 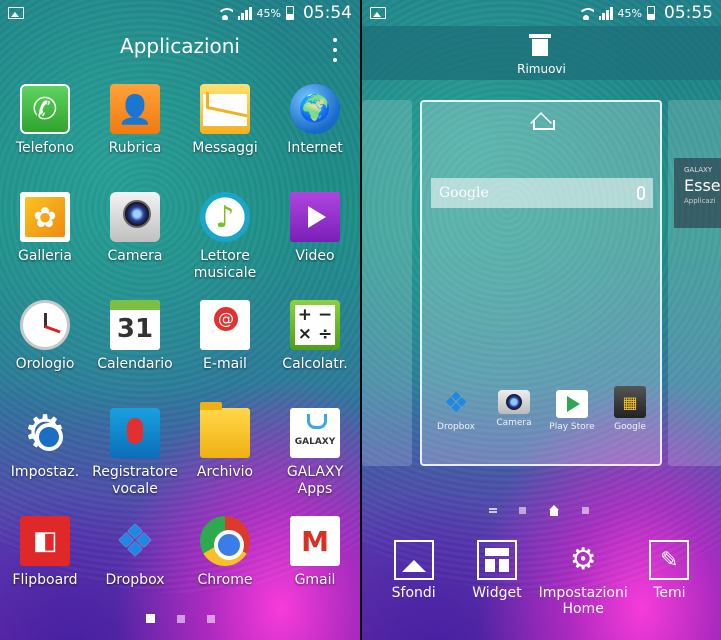 What do you see at coordinates (45, 217) in the screenshot?
I see `gallery-icon: ✿` at bounding box center [45, 217].